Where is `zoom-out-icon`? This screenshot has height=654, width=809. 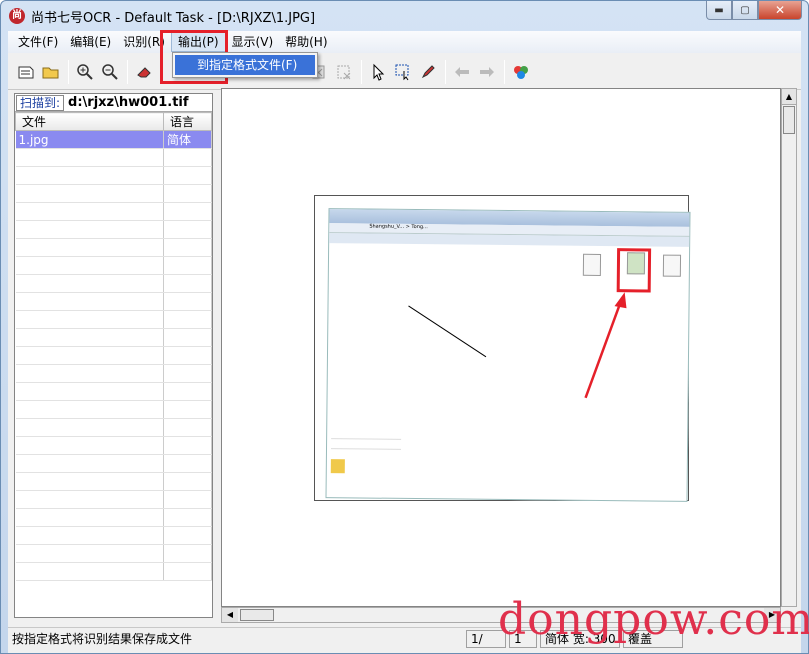
zoom-out-icon is located at coordinates (110, 72).